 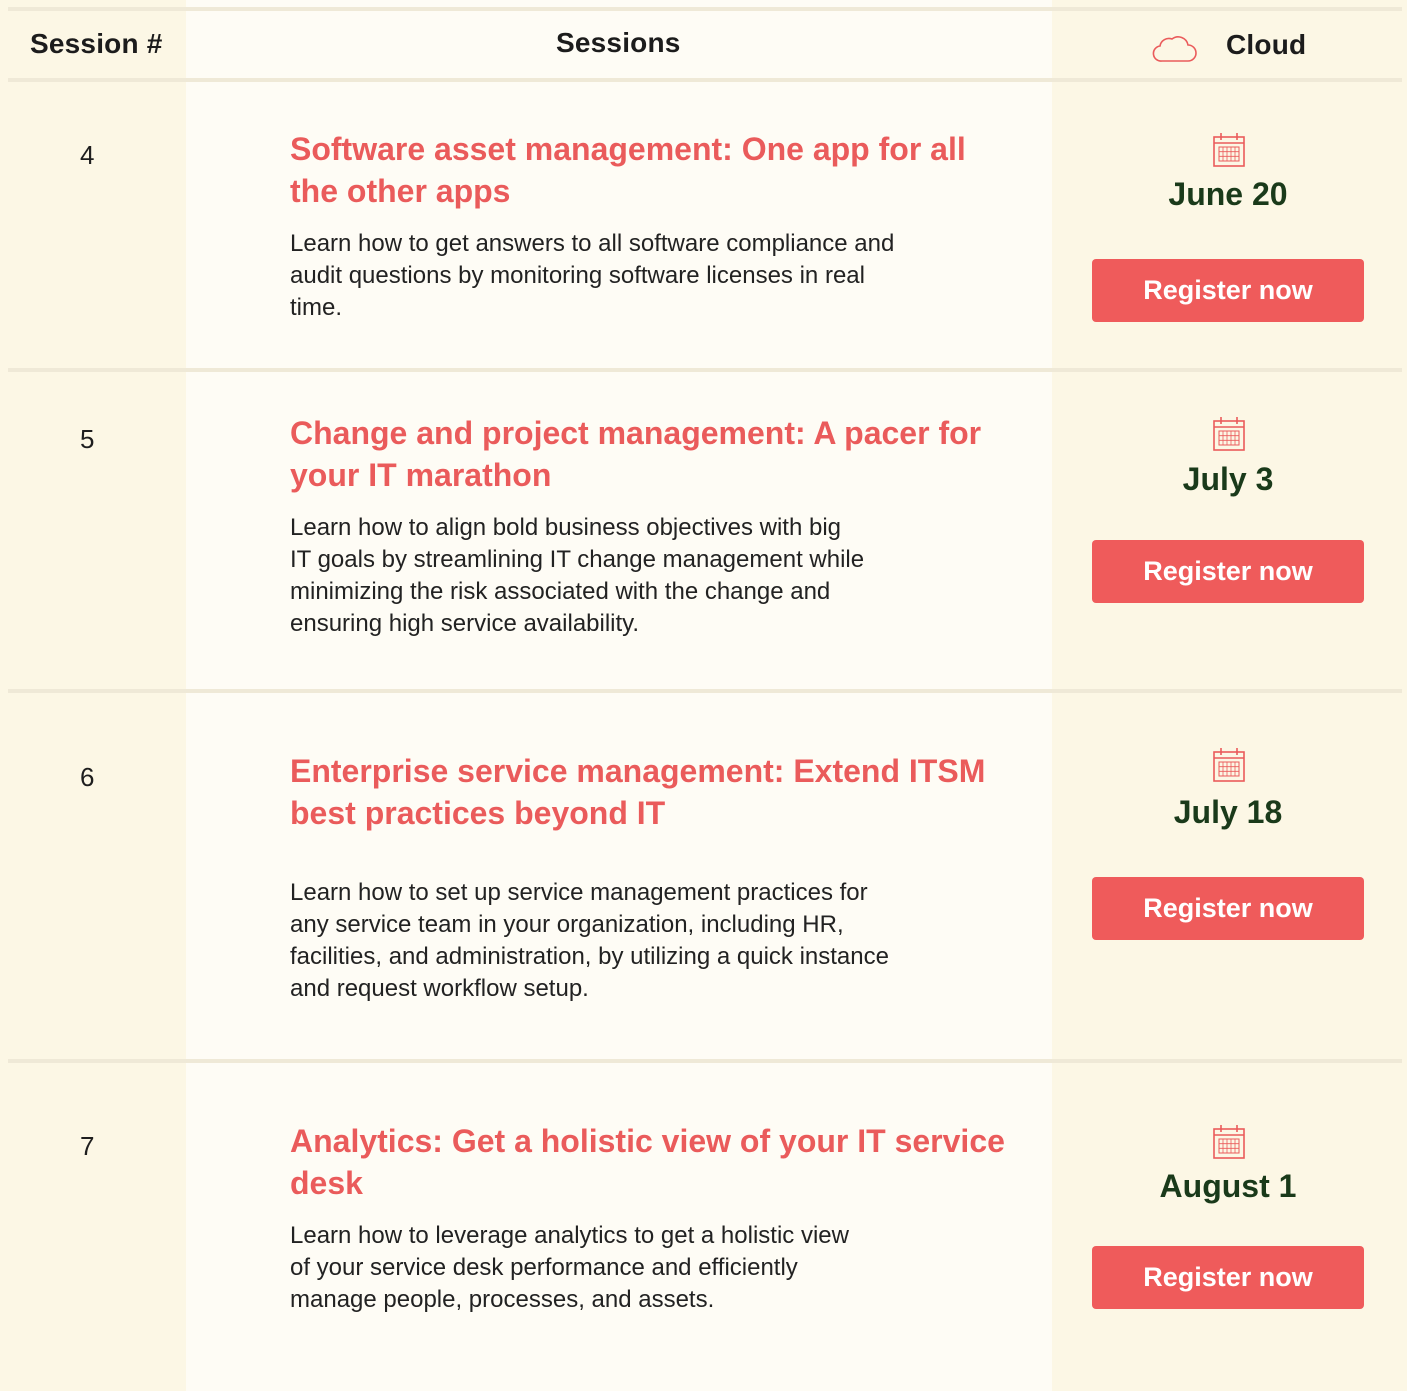 I want to click on header-session-number: Session #, so click(x=96, y=43).